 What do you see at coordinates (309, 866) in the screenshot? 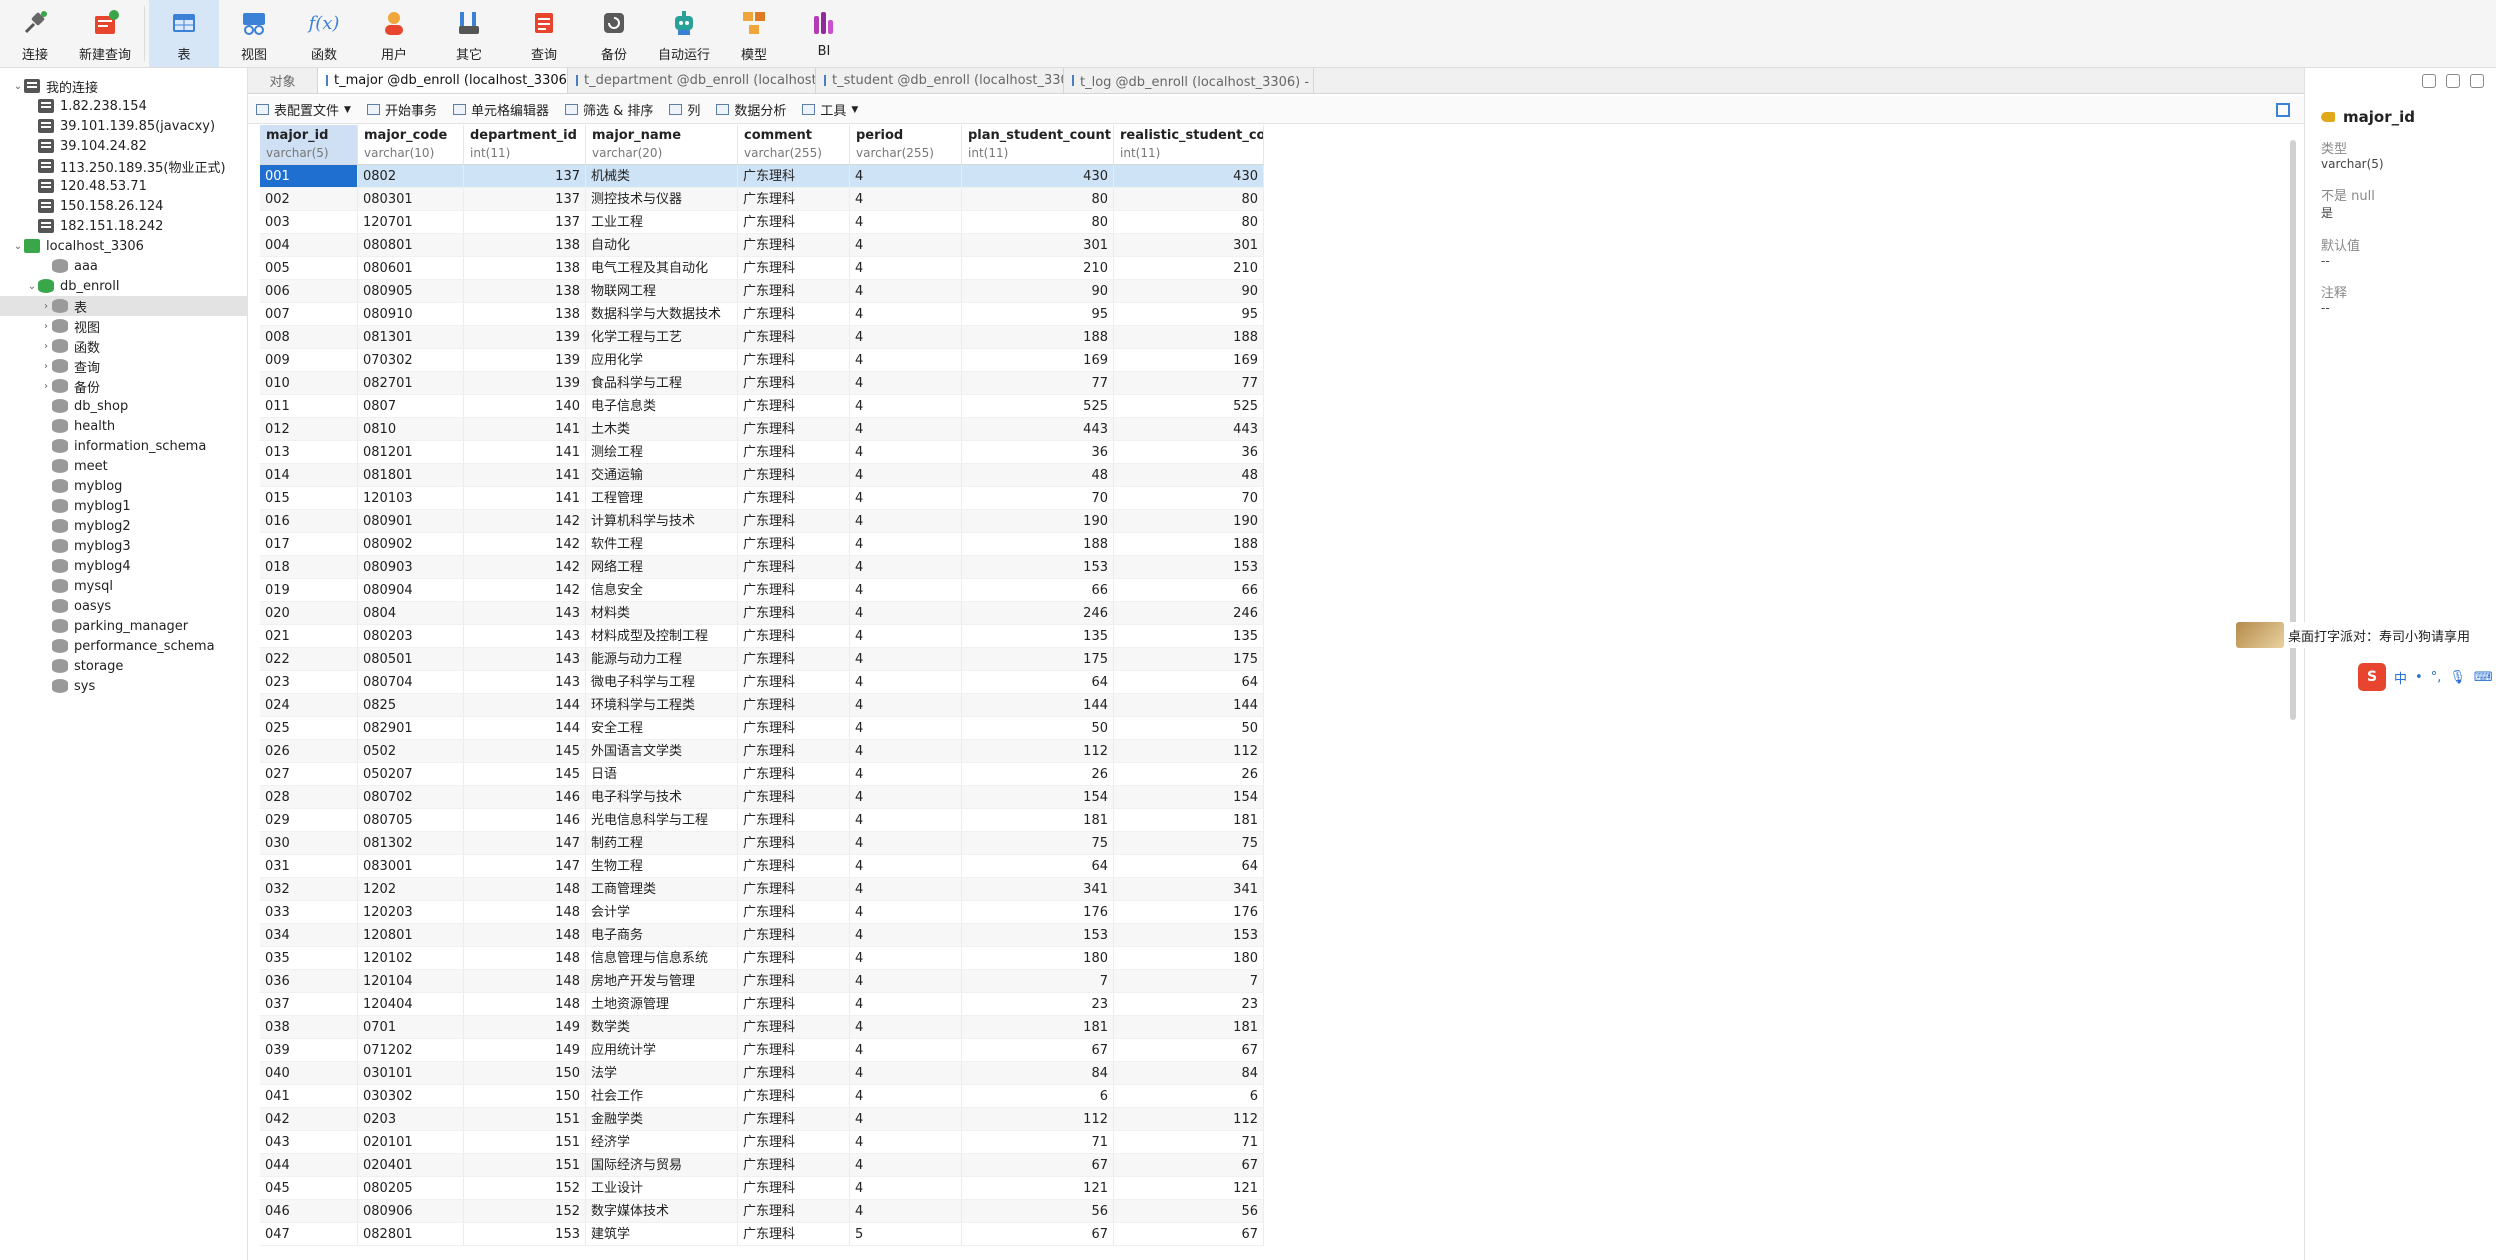
I see `table-cell: 031` at bounding box center [309, 866].